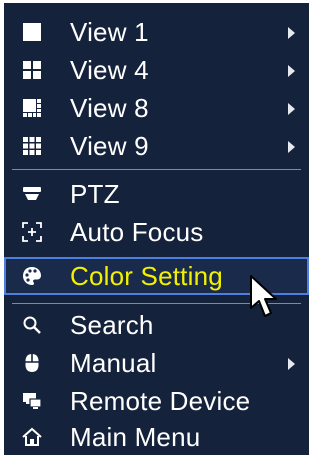  I want to click on menu-item-manual: Manual, so click(156, 363).